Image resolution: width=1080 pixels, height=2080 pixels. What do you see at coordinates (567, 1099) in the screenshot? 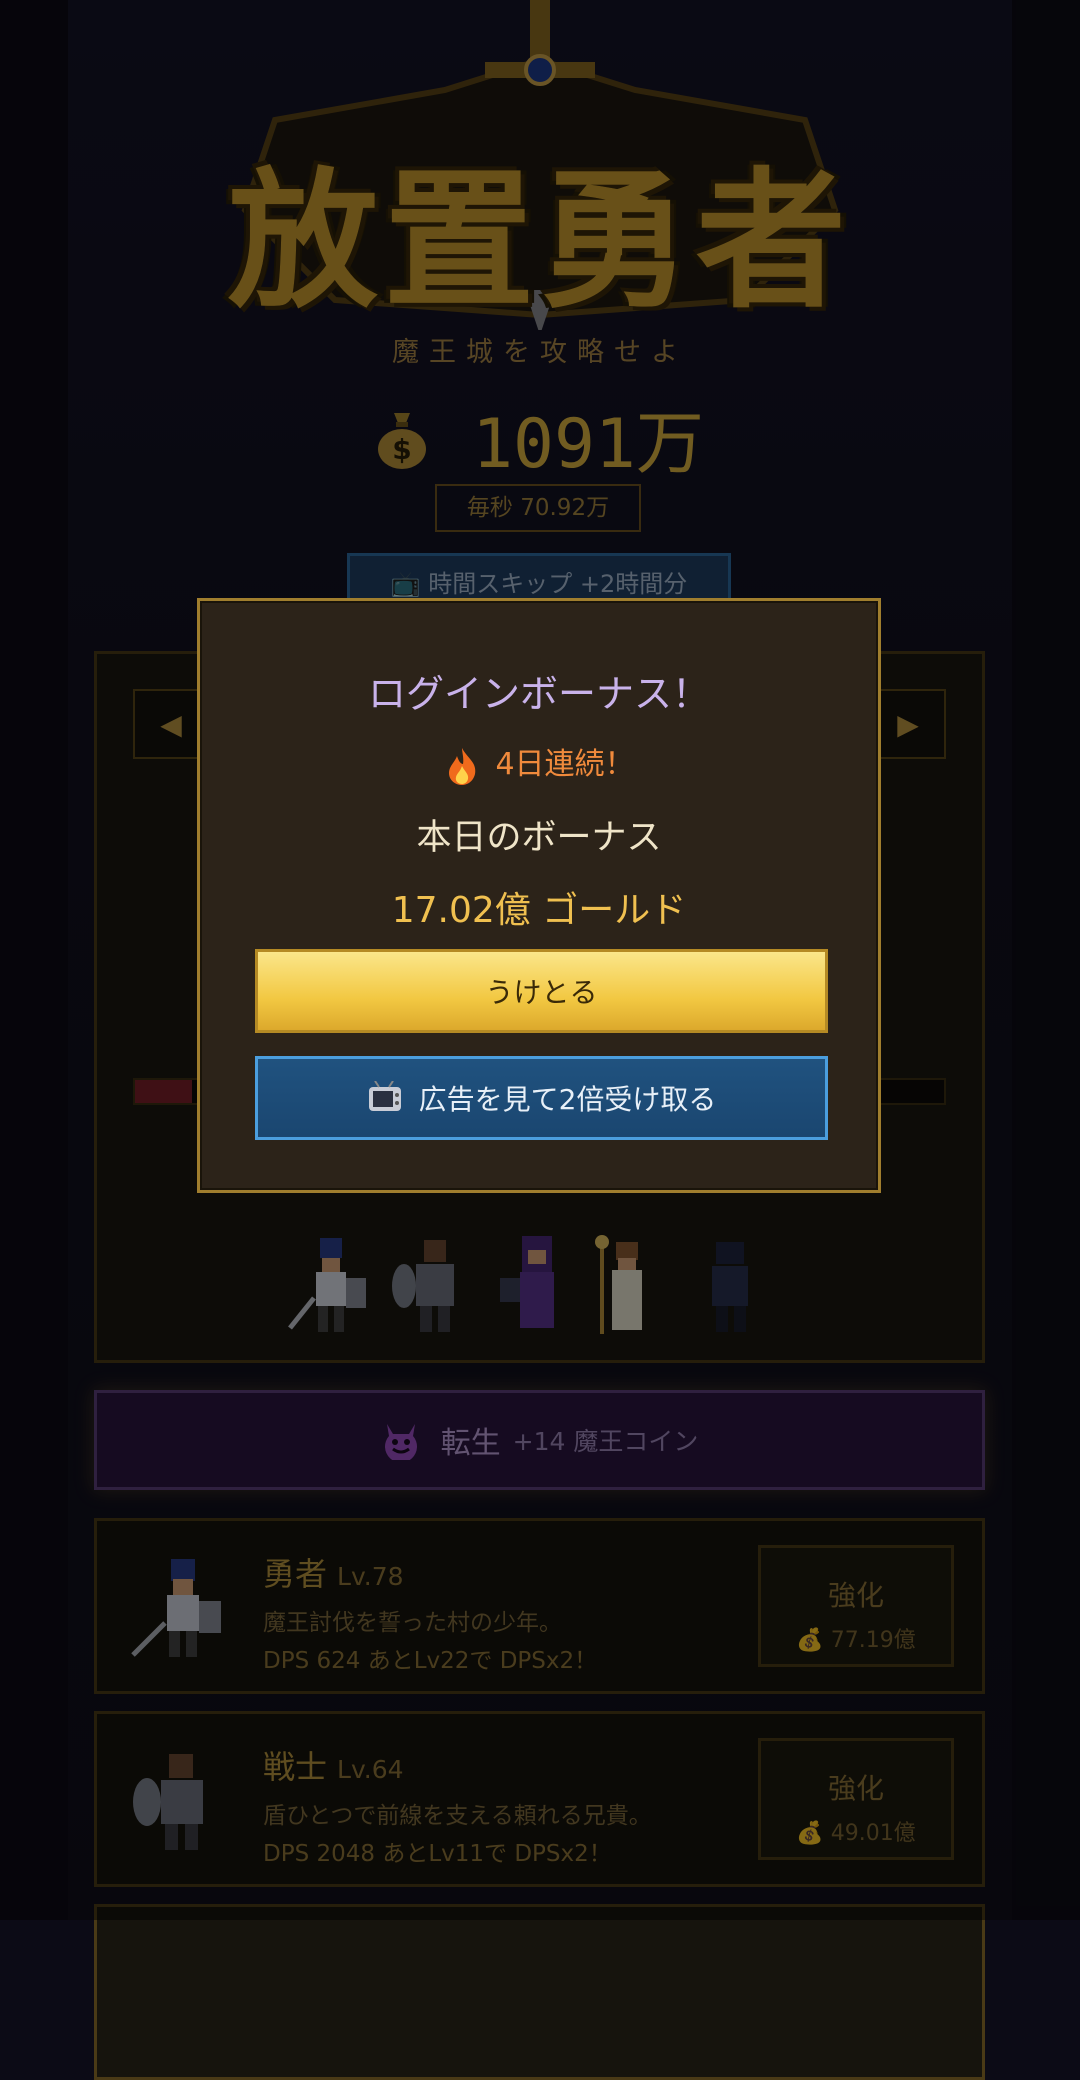
I see `watch-ad-label: 広告を見て2倍受け取る` at bounding box center [567, 1099].